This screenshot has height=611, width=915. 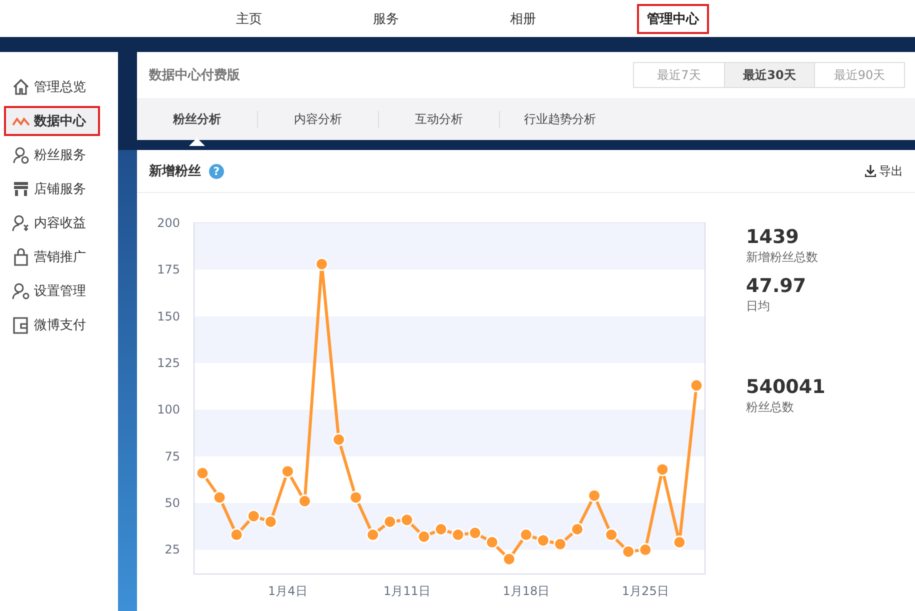 I want to click on section-title: 新增粉丝, so click(x=175, y=171).